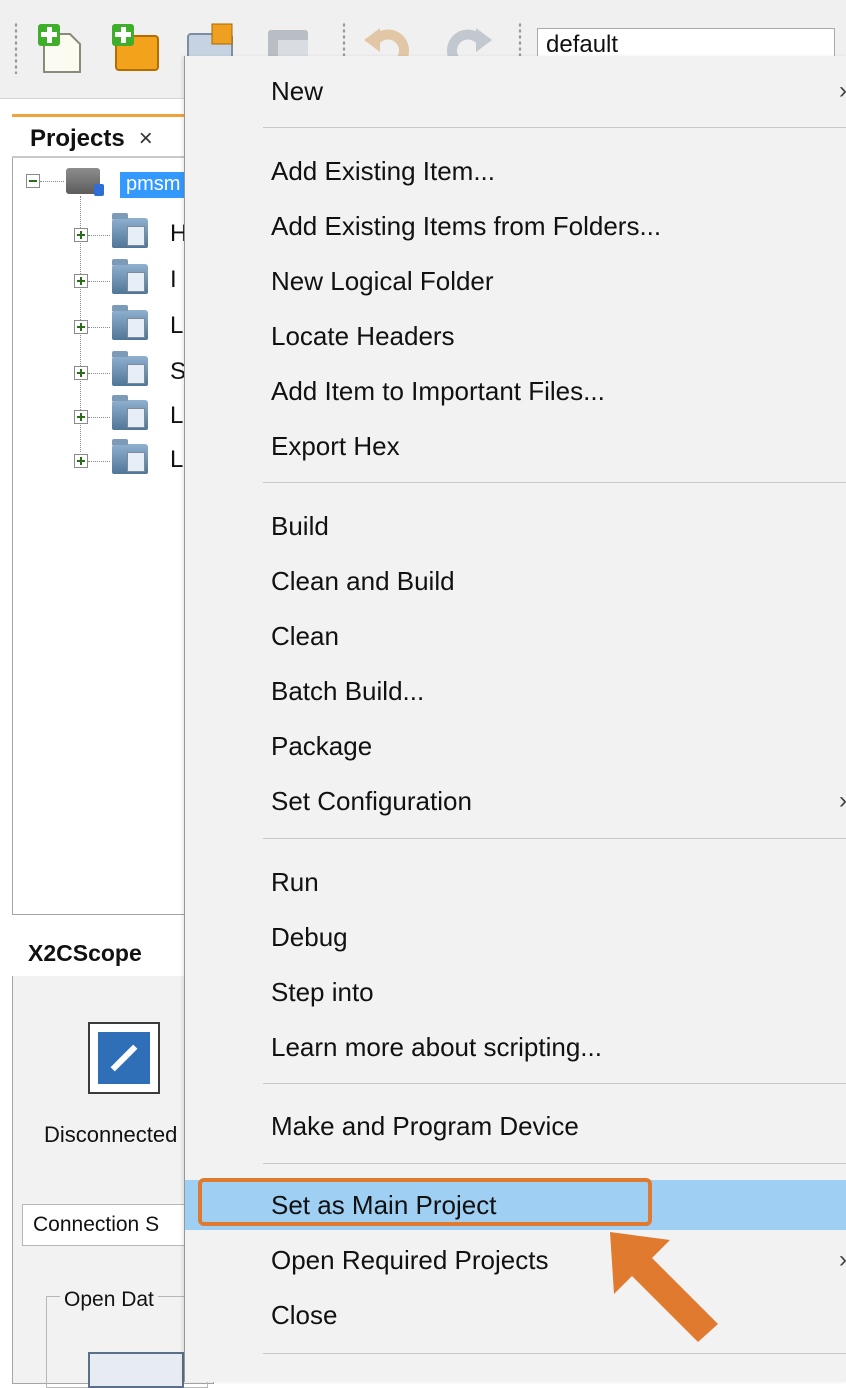 The height and width of the screenshot is (1388, 846). I want to click on menu-item-label: Clean, so click(305, 636).